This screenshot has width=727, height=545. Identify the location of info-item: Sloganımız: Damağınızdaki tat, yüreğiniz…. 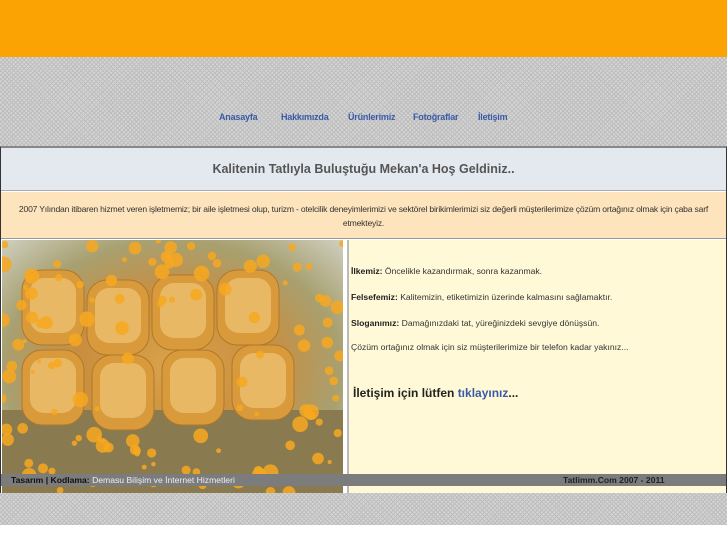
(475, 323).